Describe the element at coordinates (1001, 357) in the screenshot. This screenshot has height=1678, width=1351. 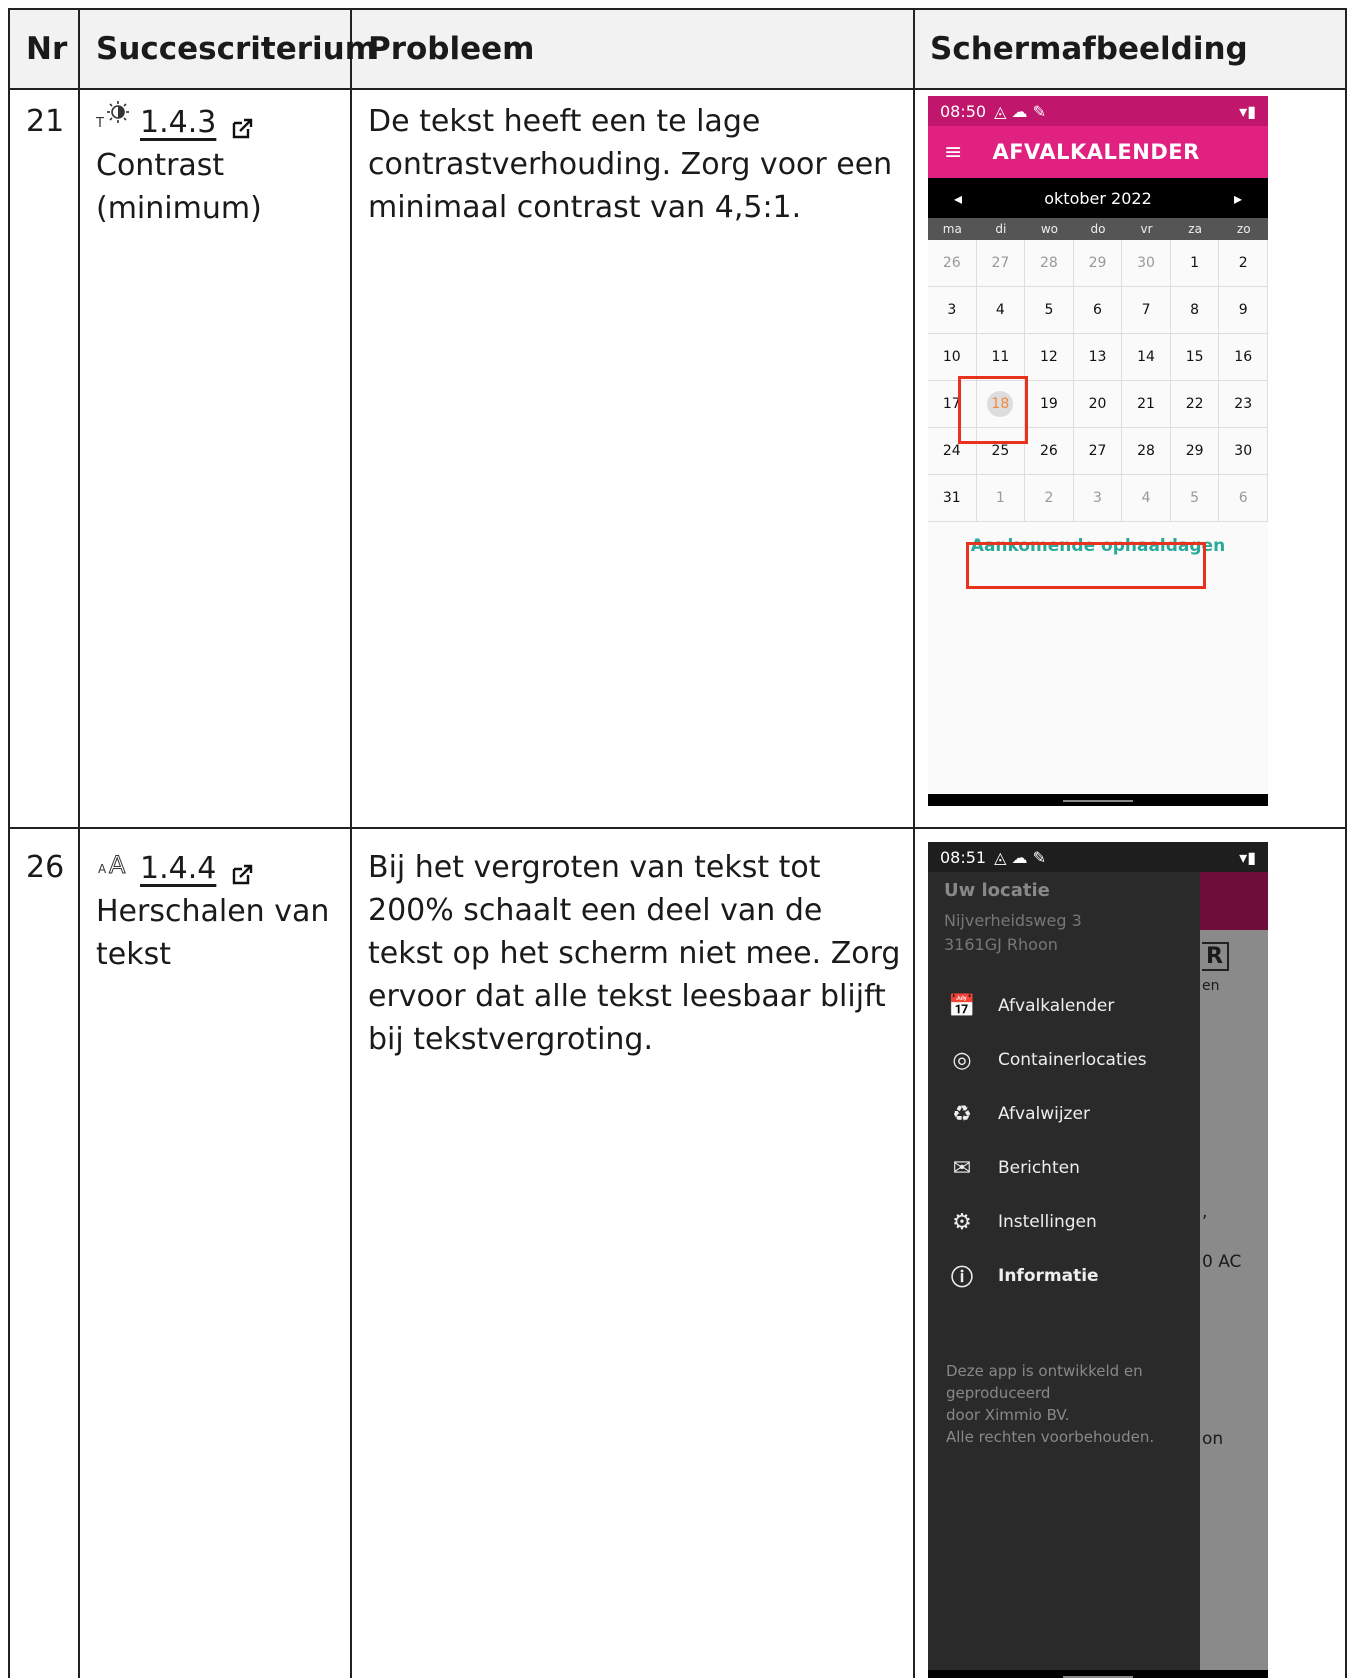
I see `calendar-day: 11` at that location.